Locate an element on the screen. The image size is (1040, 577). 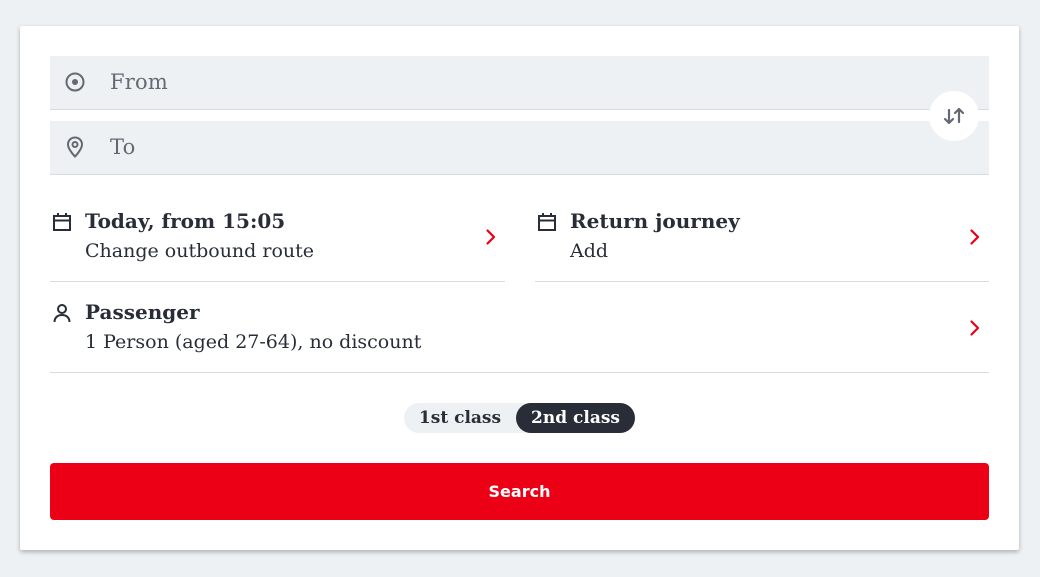
first-class-option: 1st class is located at coordinates (460, 418).